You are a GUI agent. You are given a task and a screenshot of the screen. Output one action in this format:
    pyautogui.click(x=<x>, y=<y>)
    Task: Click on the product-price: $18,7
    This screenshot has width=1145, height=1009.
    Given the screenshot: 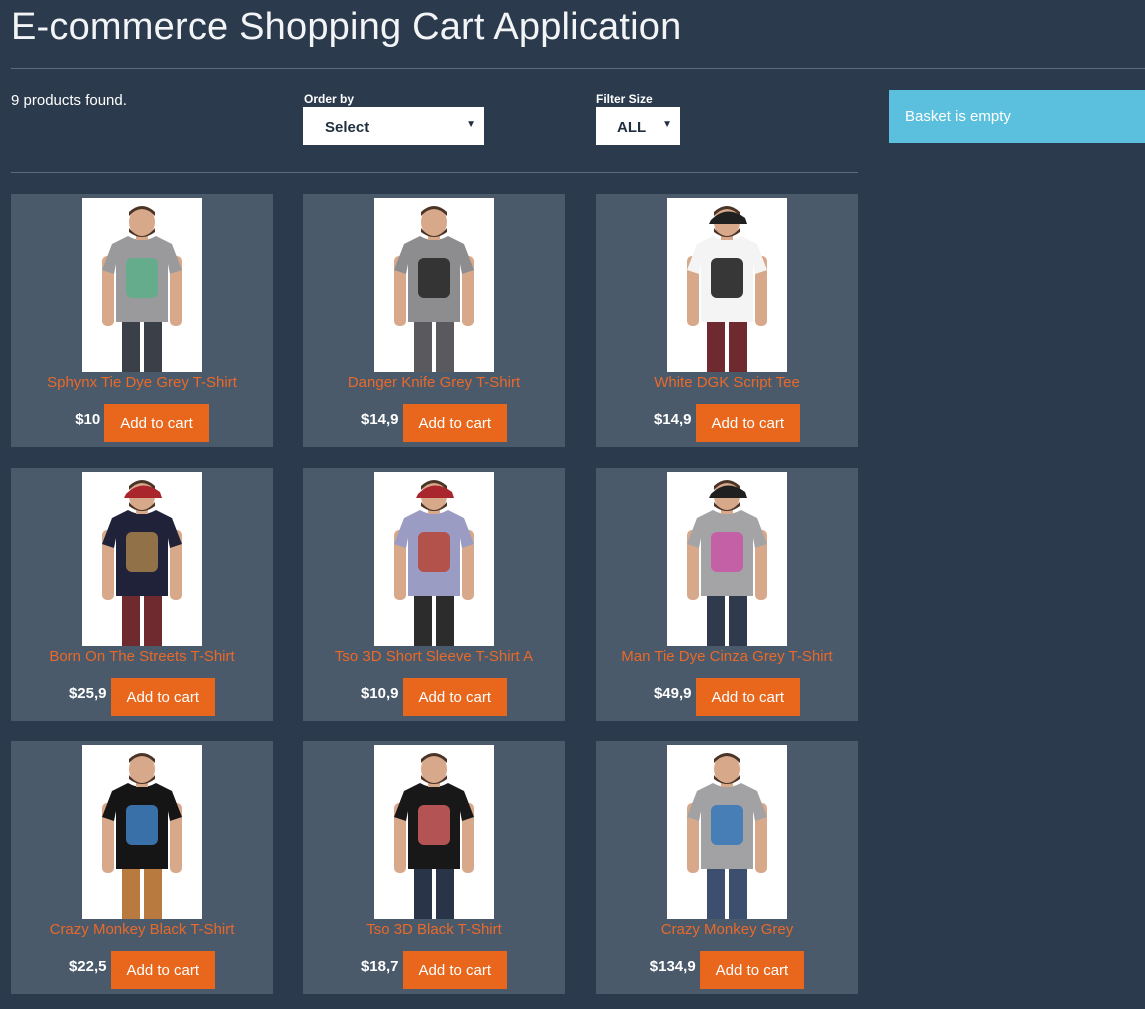 What is the action you would take?
    pyautogui.click(x=379, y=966)
    